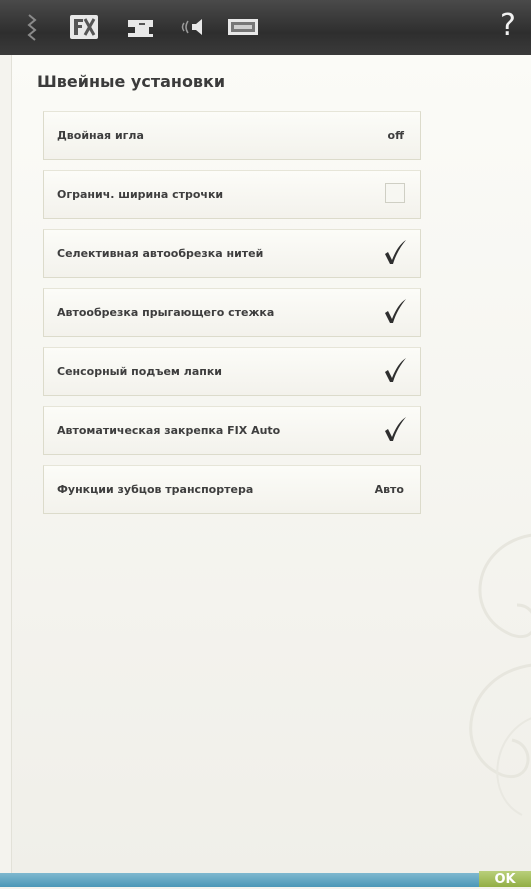 This screenshot has width=531, height=889. What do you see at coordinates (505, 879) in the screenshot?
I see `ok-button: OK` at bounding box center [505, 879].